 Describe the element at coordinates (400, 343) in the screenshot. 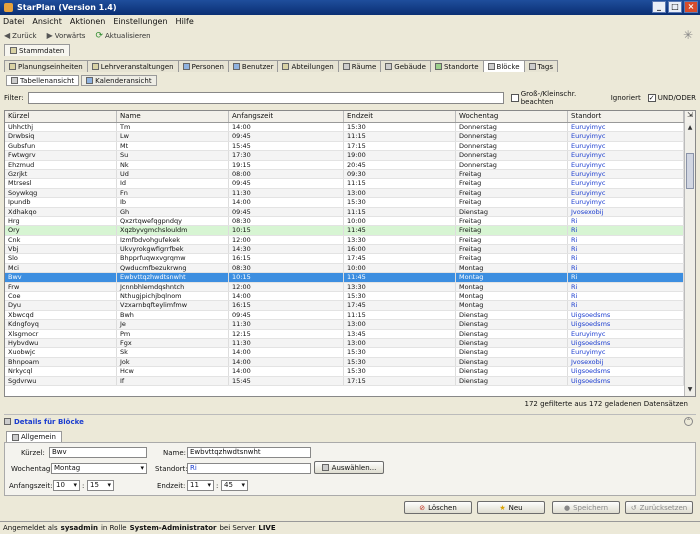

I see `table-cell: 13:00` at that location.